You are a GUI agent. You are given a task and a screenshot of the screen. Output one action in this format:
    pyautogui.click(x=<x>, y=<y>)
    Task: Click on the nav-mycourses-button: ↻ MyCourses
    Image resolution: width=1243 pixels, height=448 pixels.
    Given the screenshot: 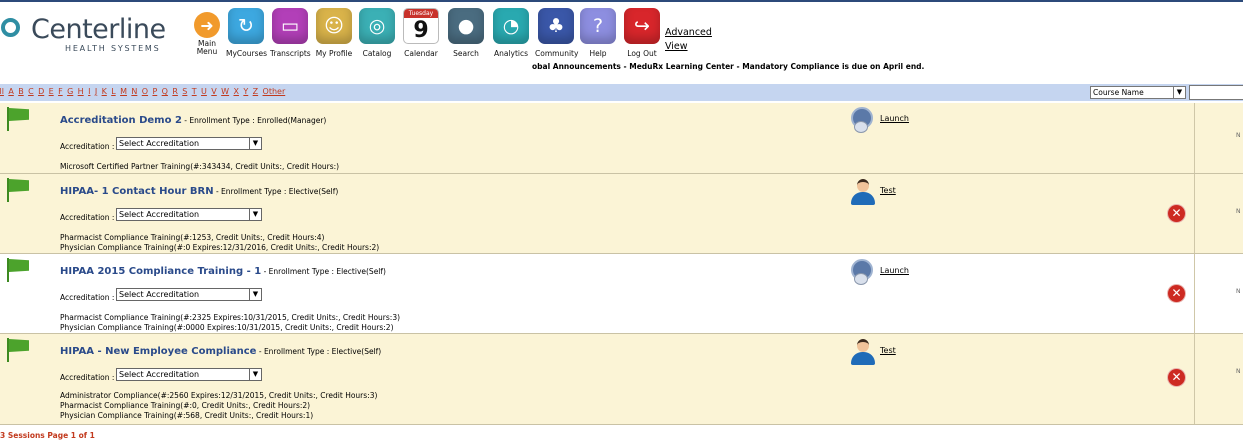 What is the action you would take?
    pyautogui.click(x=246, y=33)
    